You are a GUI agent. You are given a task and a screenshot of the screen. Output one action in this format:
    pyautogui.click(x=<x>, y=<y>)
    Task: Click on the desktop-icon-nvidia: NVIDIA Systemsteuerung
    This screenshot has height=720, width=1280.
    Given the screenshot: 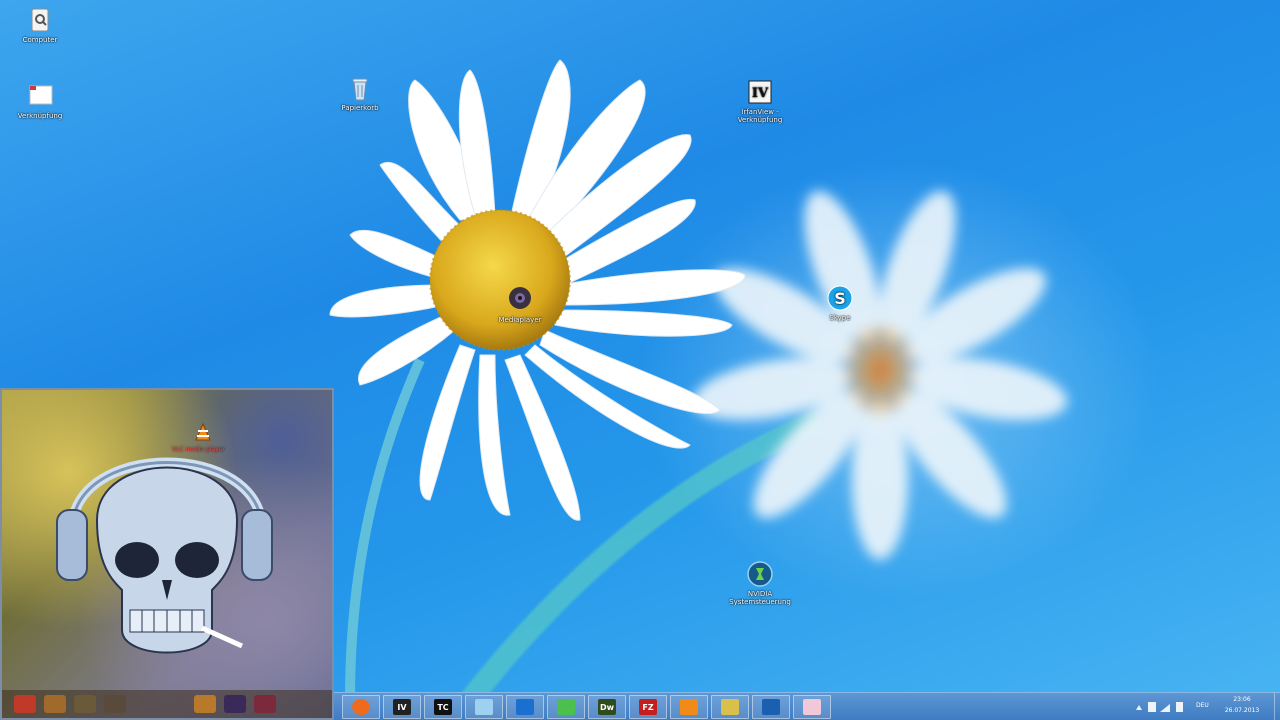 What is the action you would take?
    pyautogui.click(x=760, y=583)
    